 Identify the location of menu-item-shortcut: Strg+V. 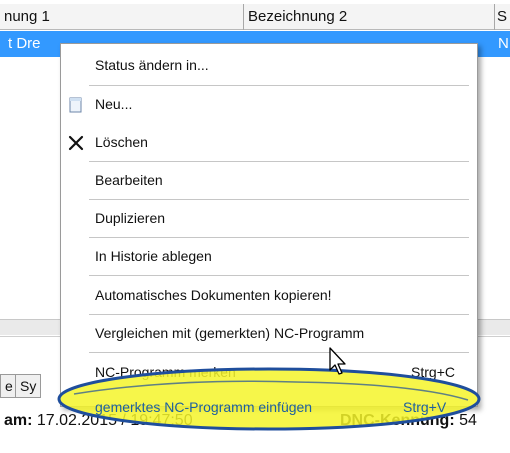
(425, 407).